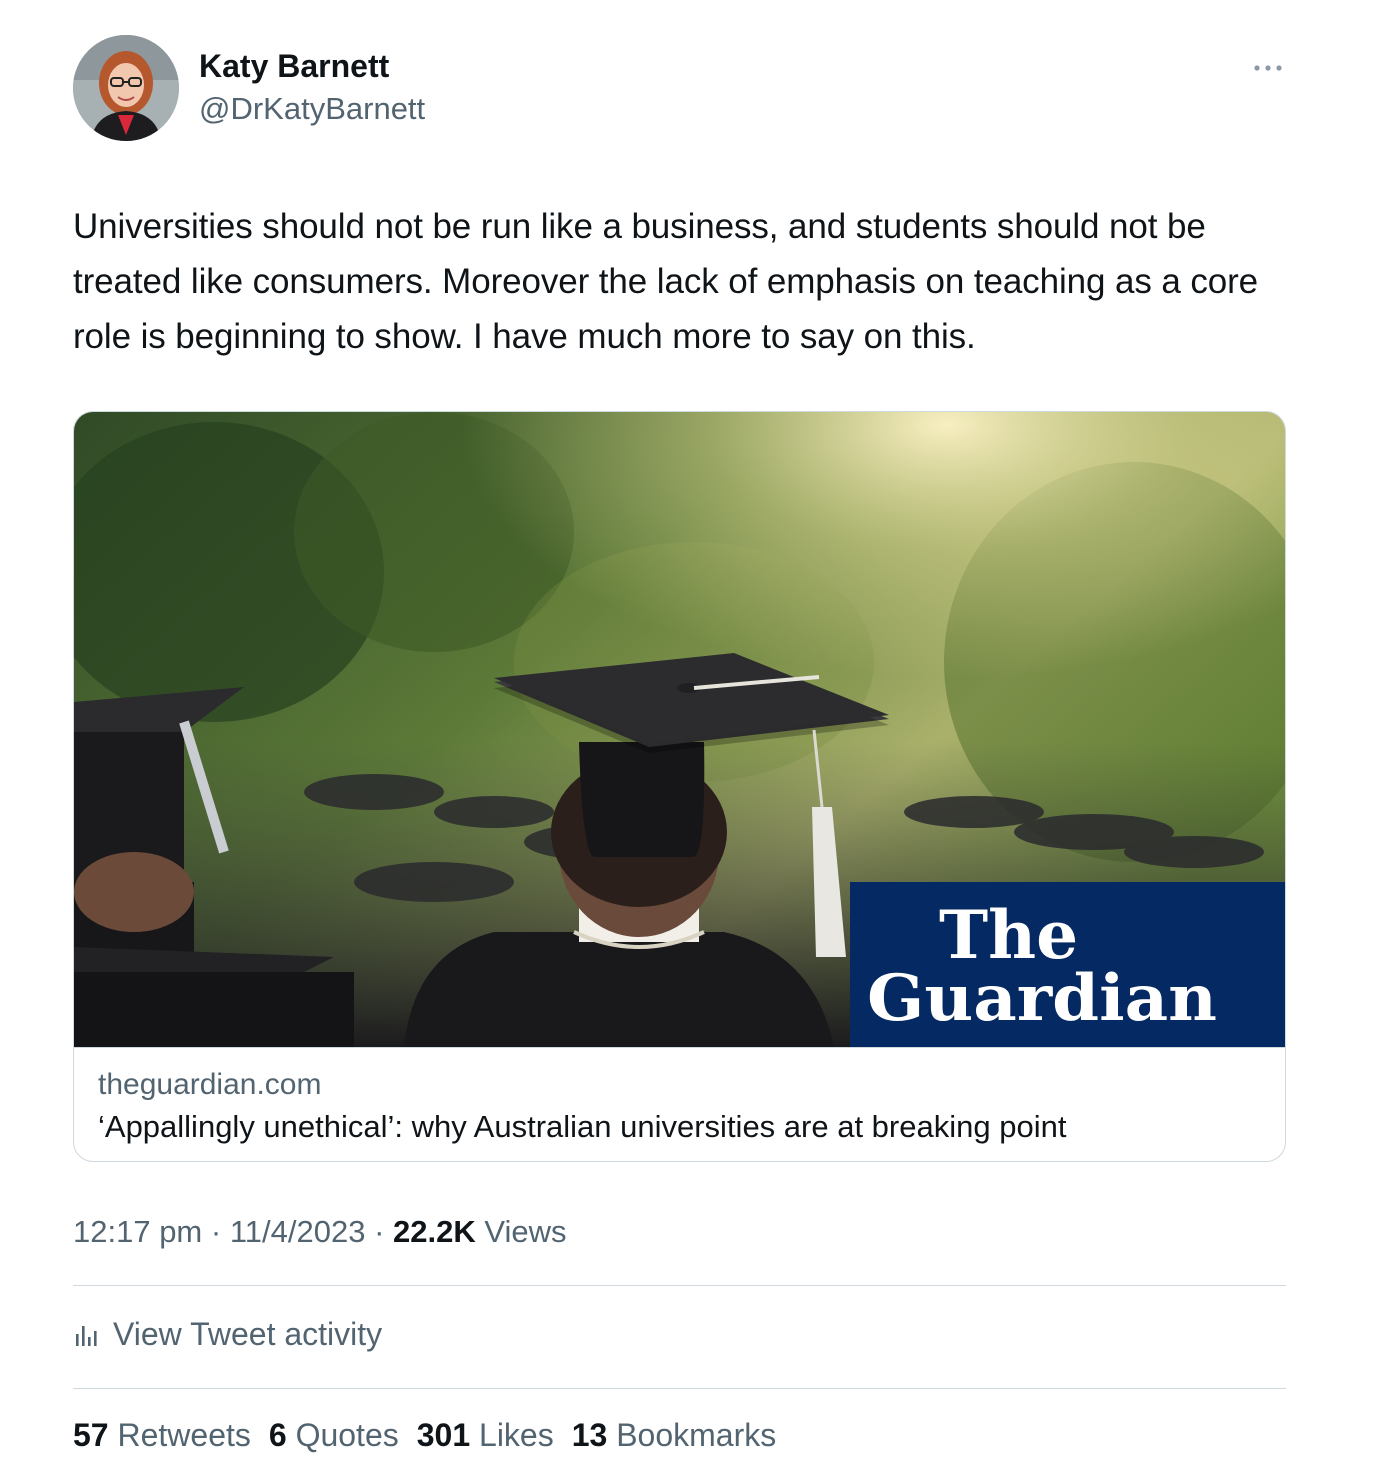 Image resolution: width=1381 pixels, height=1477 pixels. Describe the element at coordinates (248, 1333) in the screenshot. I see `view-tweet-activity-label: View Tweet activity` at that location.